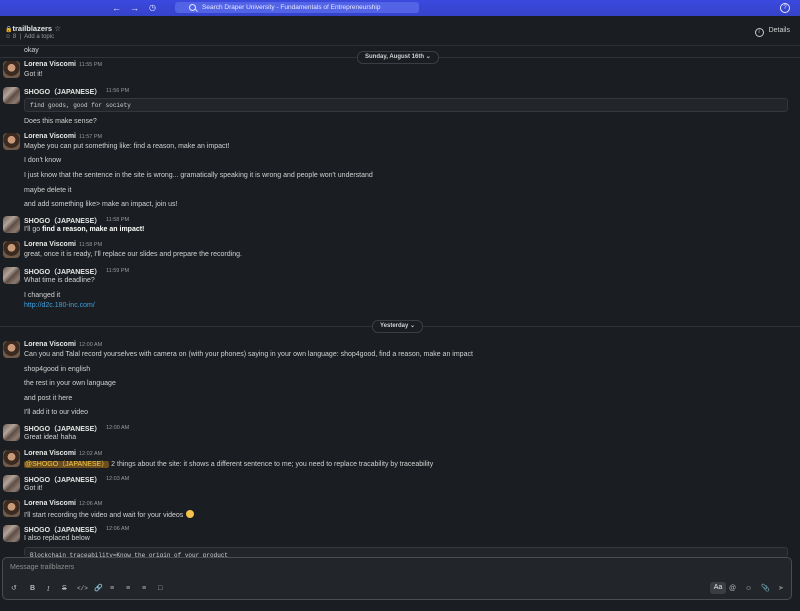  I want to click on message-text: I don't know, so click(43, 160).